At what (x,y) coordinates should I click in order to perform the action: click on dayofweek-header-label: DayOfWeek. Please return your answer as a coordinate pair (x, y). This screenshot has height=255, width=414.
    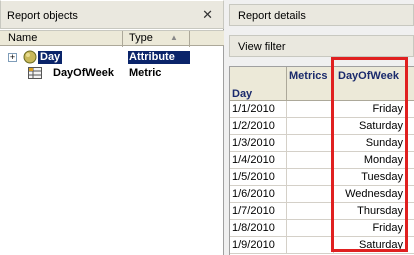
    Looking at the image, I should click on (368, 76).